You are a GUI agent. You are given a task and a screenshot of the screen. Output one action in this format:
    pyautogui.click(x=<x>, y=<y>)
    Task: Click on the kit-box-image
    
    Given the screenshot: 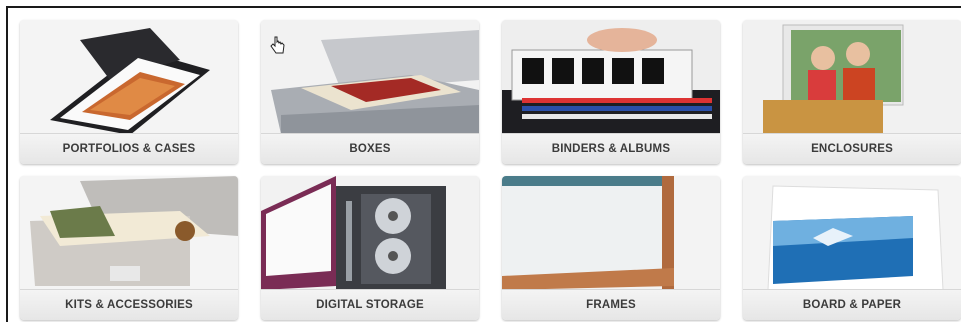 What is the action you would take?
    pyautogui.click(x=129, y=233)
    